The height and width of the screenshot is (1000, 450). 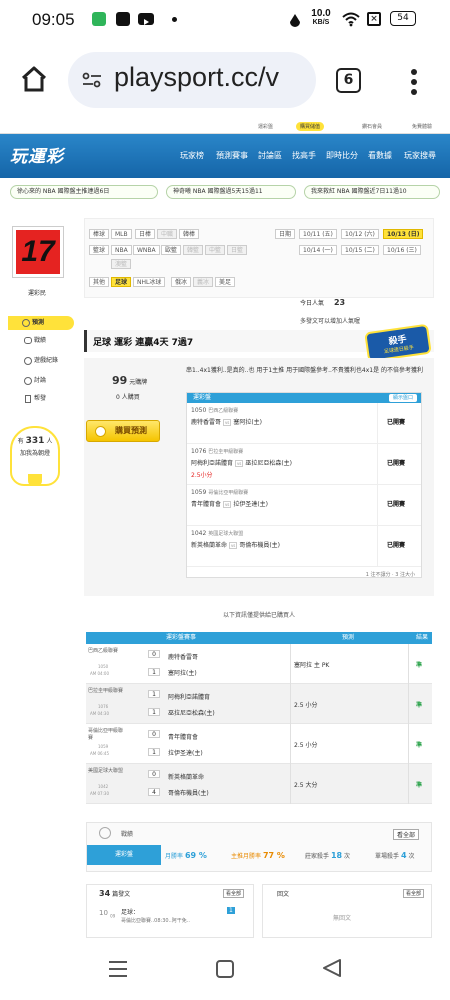 I want to click on nav-forum: 討論區, so click(x=270, y=155).